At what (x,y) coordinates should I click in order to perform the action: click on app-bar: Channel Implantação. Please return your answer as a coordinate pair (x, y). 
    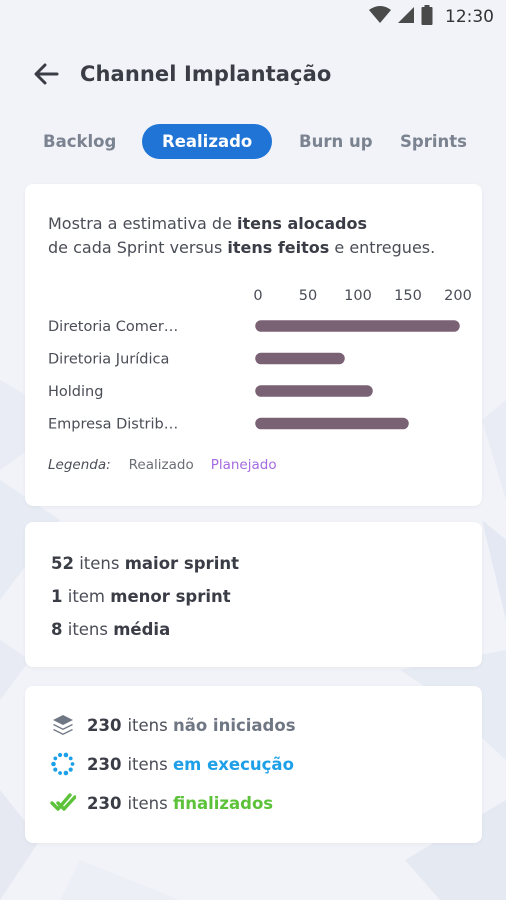
    Looking at the image, I should click on (253, 74).